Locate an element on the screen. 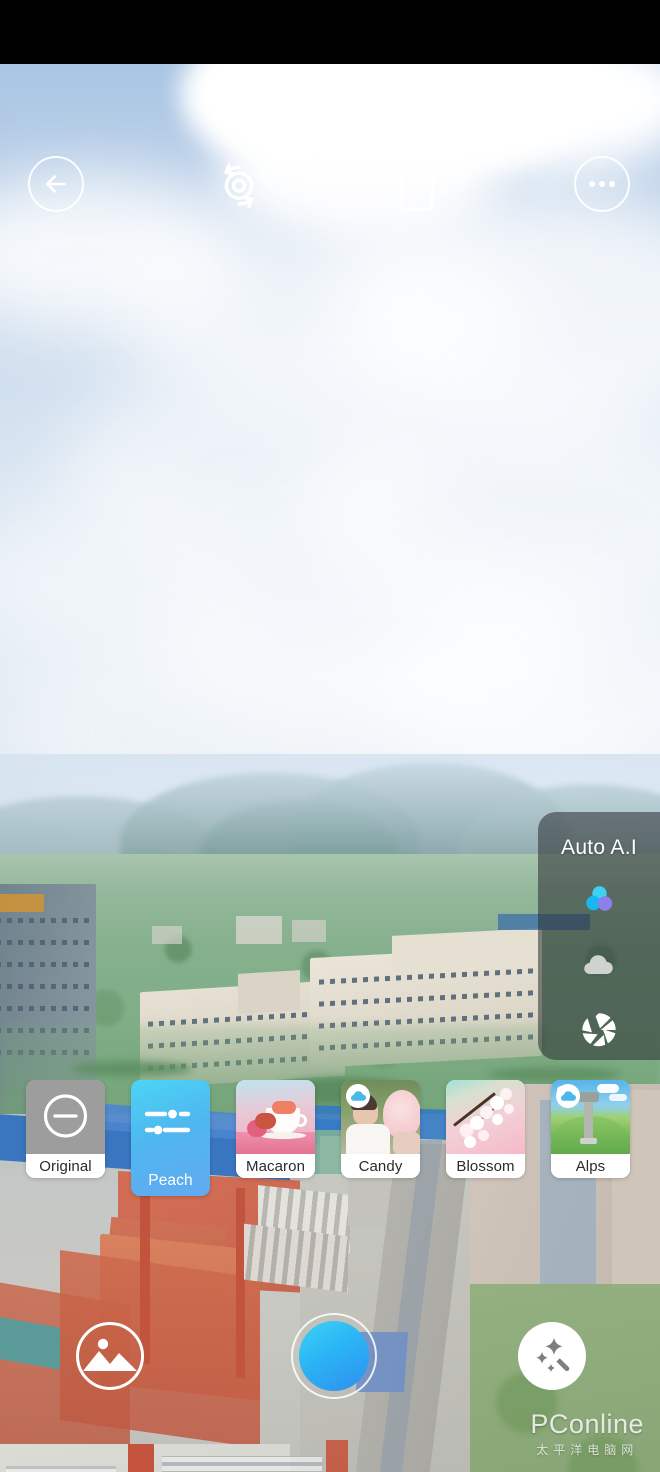 The width and height of the screenshot is (660, 1472). bottom-toolbar is located at coordinates (330, 1369).